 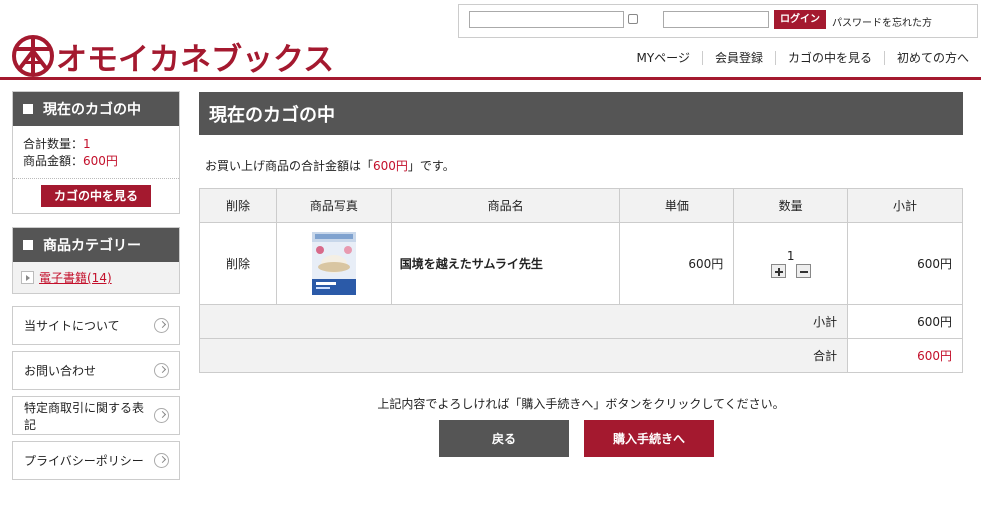 What do you see at coordinates (926, 58) in the screenshot?
I see `nav-first-time: 初めての方へ` at bounding box center [926, 58].